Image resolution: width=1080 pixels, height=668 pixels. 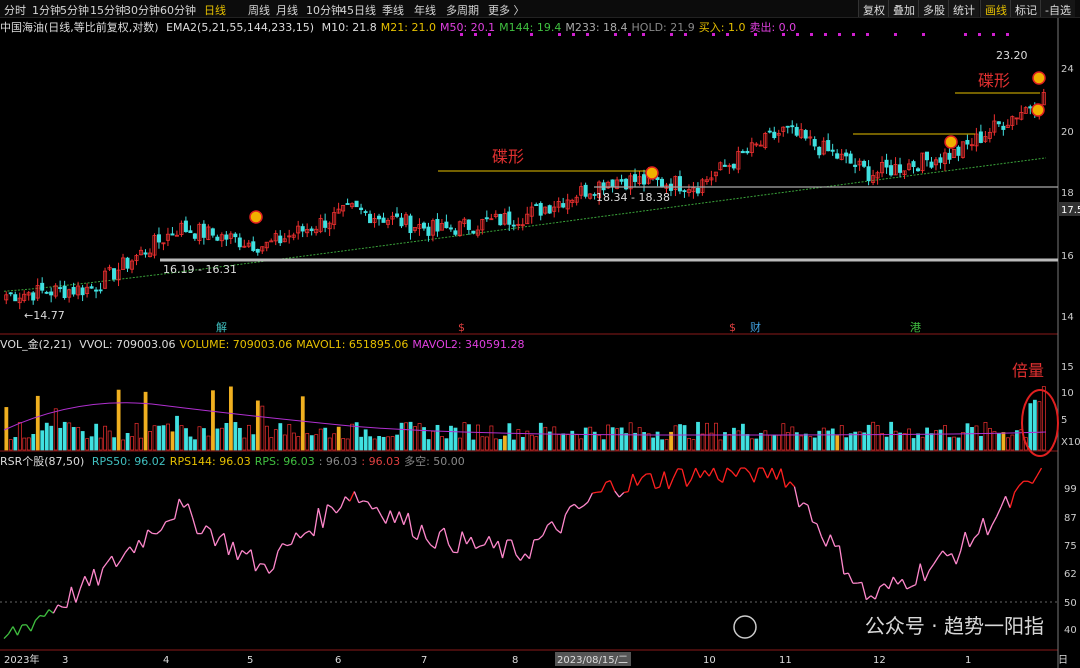 What do you see at coordinates (515, 660) in the screenshot?
I see `x-axis-tick: 8` at bounding box center [515, 660].